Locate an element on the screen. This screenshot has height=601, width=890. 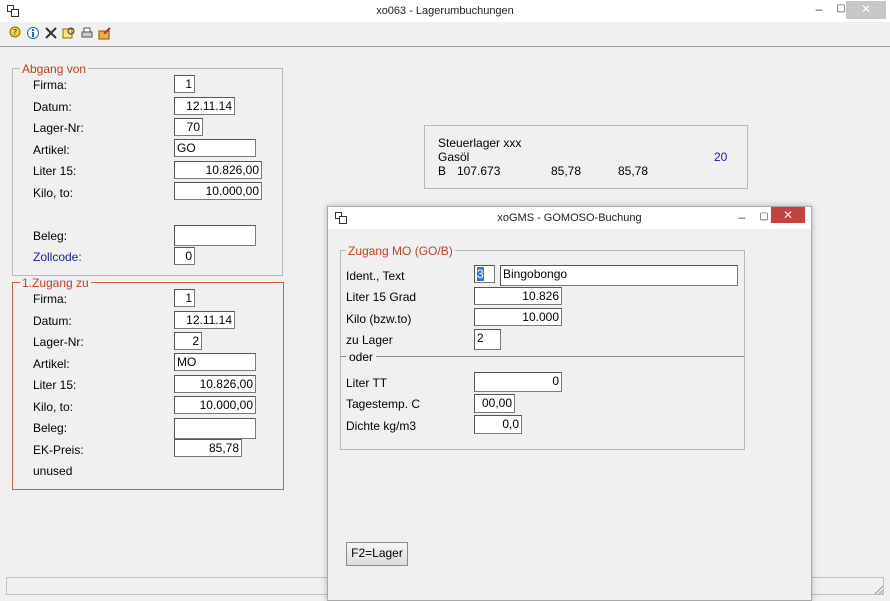
liter15-field: 10.826 is located at coordinates (518, 296).